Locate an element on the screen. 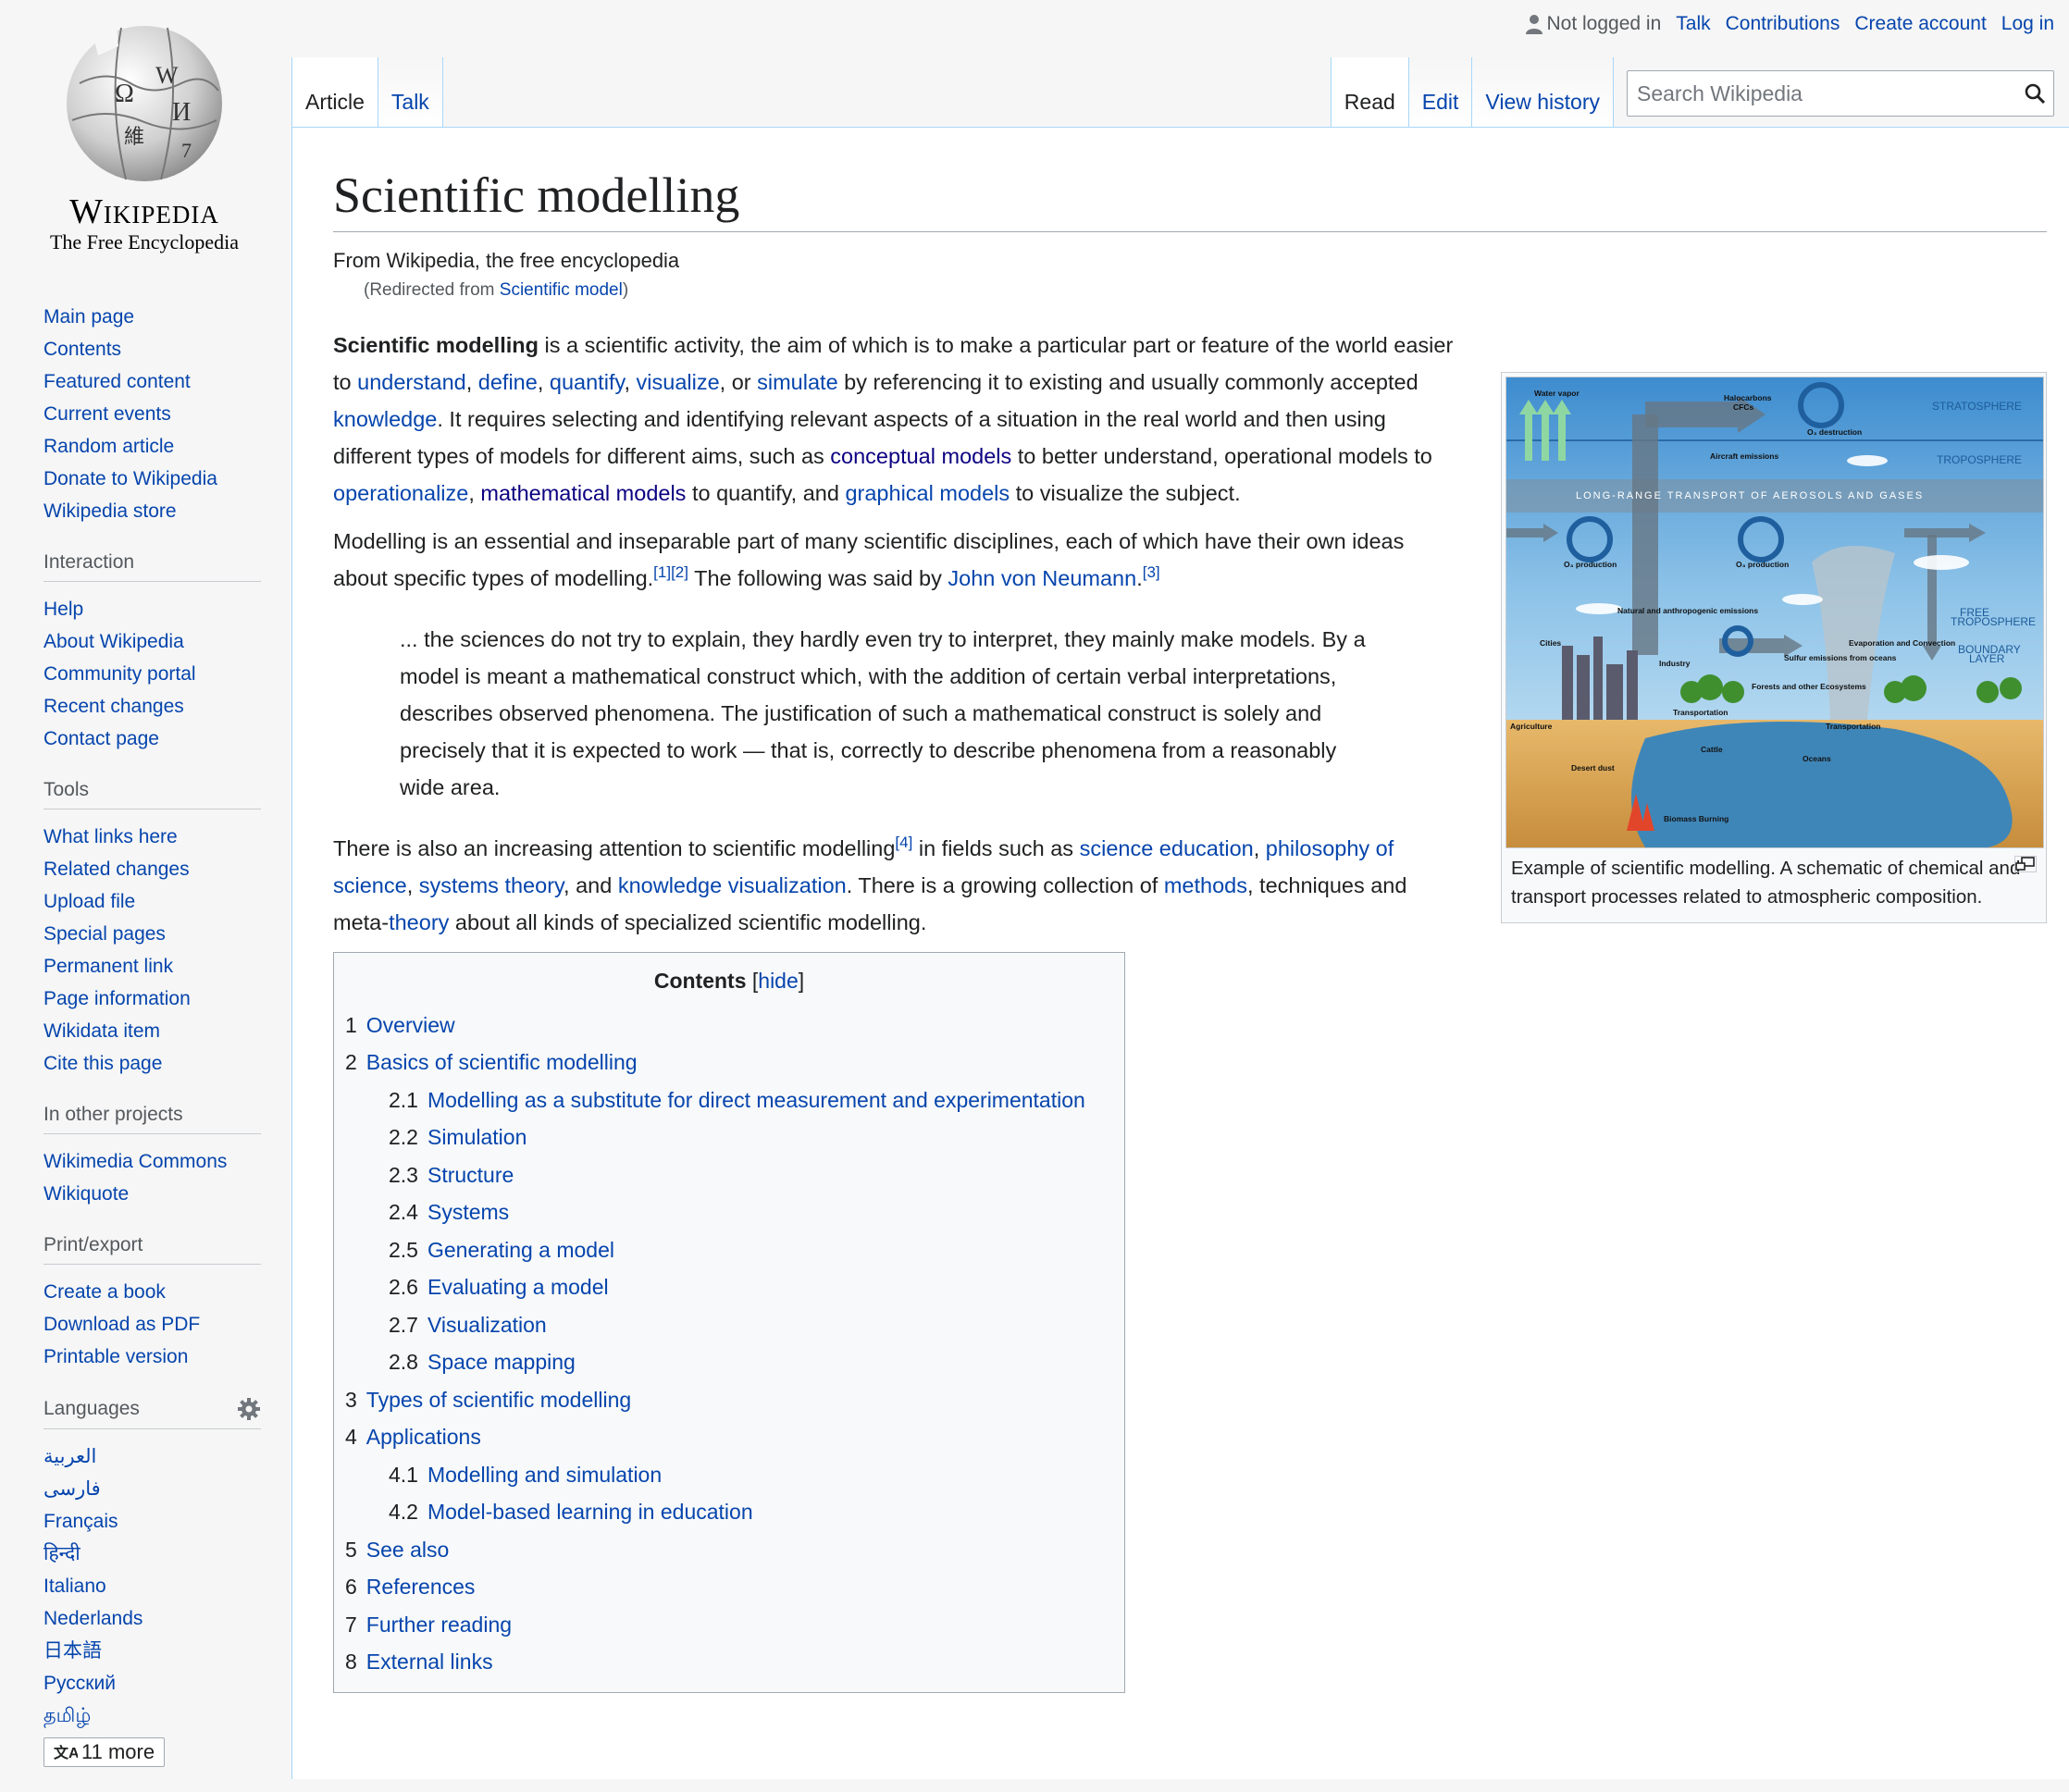  link-systems-theory: systems theory is located at coordinates (491, 885).